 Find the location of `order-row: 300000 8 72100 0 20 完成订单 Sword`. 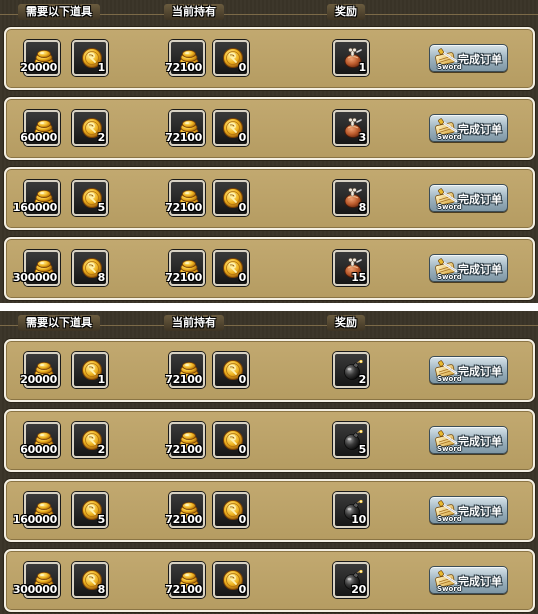

order-row: 300000 8 72100 0 20 完成订单 Sword is located at coordinates (269, 580).